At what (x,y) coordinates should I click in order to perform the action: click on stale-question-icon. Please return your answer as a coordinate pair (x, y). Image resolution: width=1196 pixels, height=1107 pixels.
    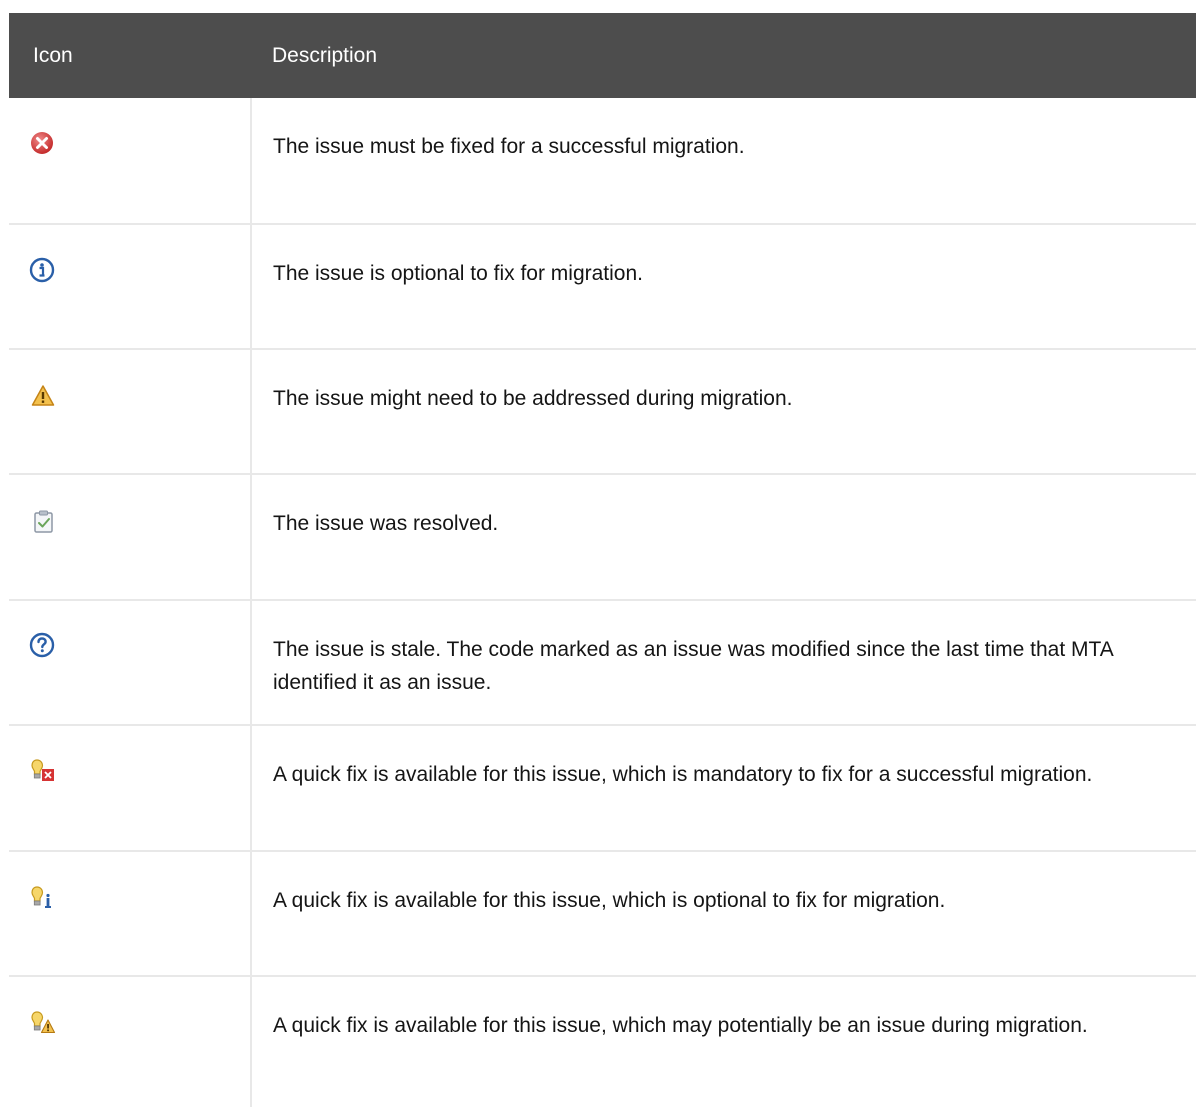
    Looking at the image, I should click on (42, 645).